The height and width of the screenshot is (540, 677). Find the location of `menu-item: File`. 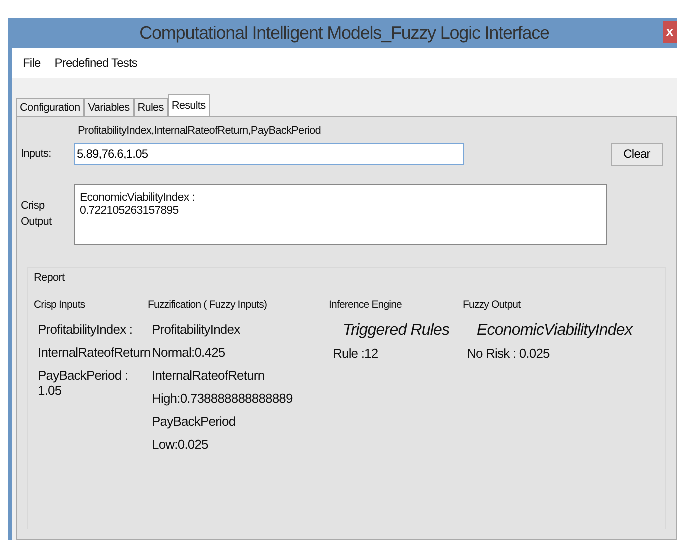

menu-item: File is located at coordinates (32, 63).